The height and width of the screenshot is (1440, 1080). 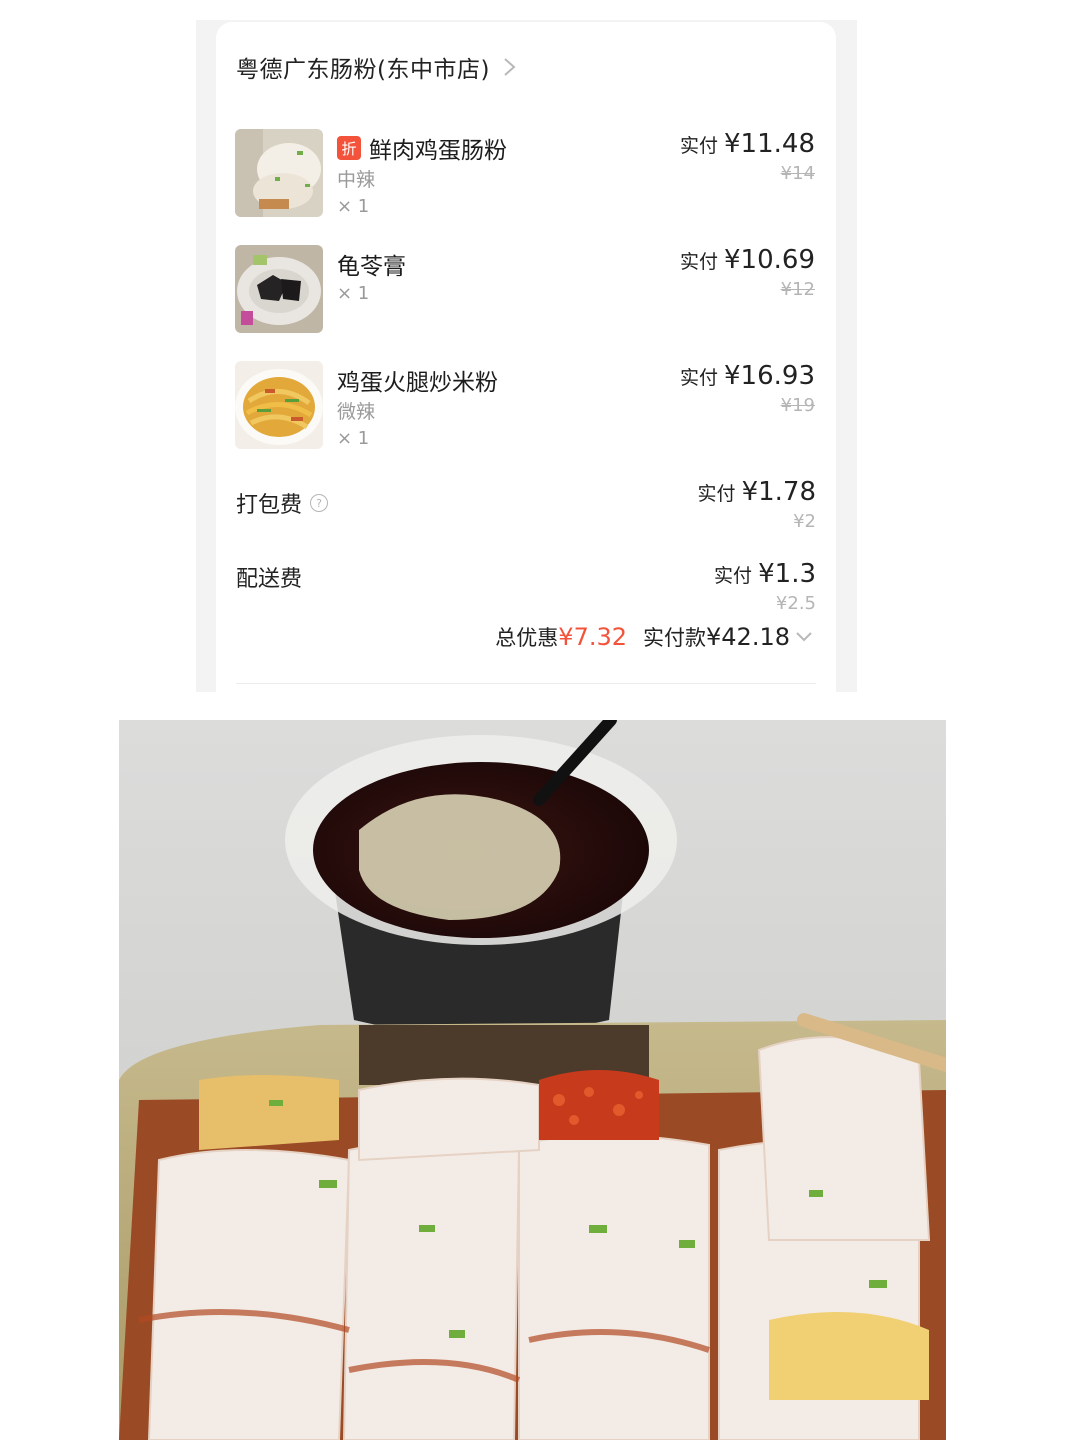 What do you see at coordinates (527, 638) in the screenshot?
I see `discount-label: 总优惠` at bounding box center [527, 638].